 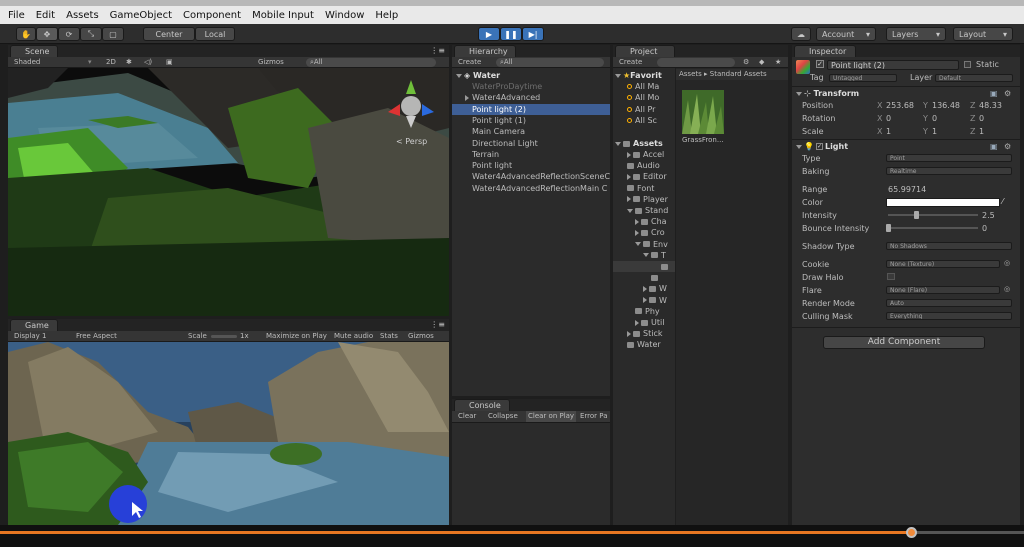 What do you see at coordinates (640, 188) in the screenshot?
I see `asset-folder-item: Font` at bounding box center [640, 188].